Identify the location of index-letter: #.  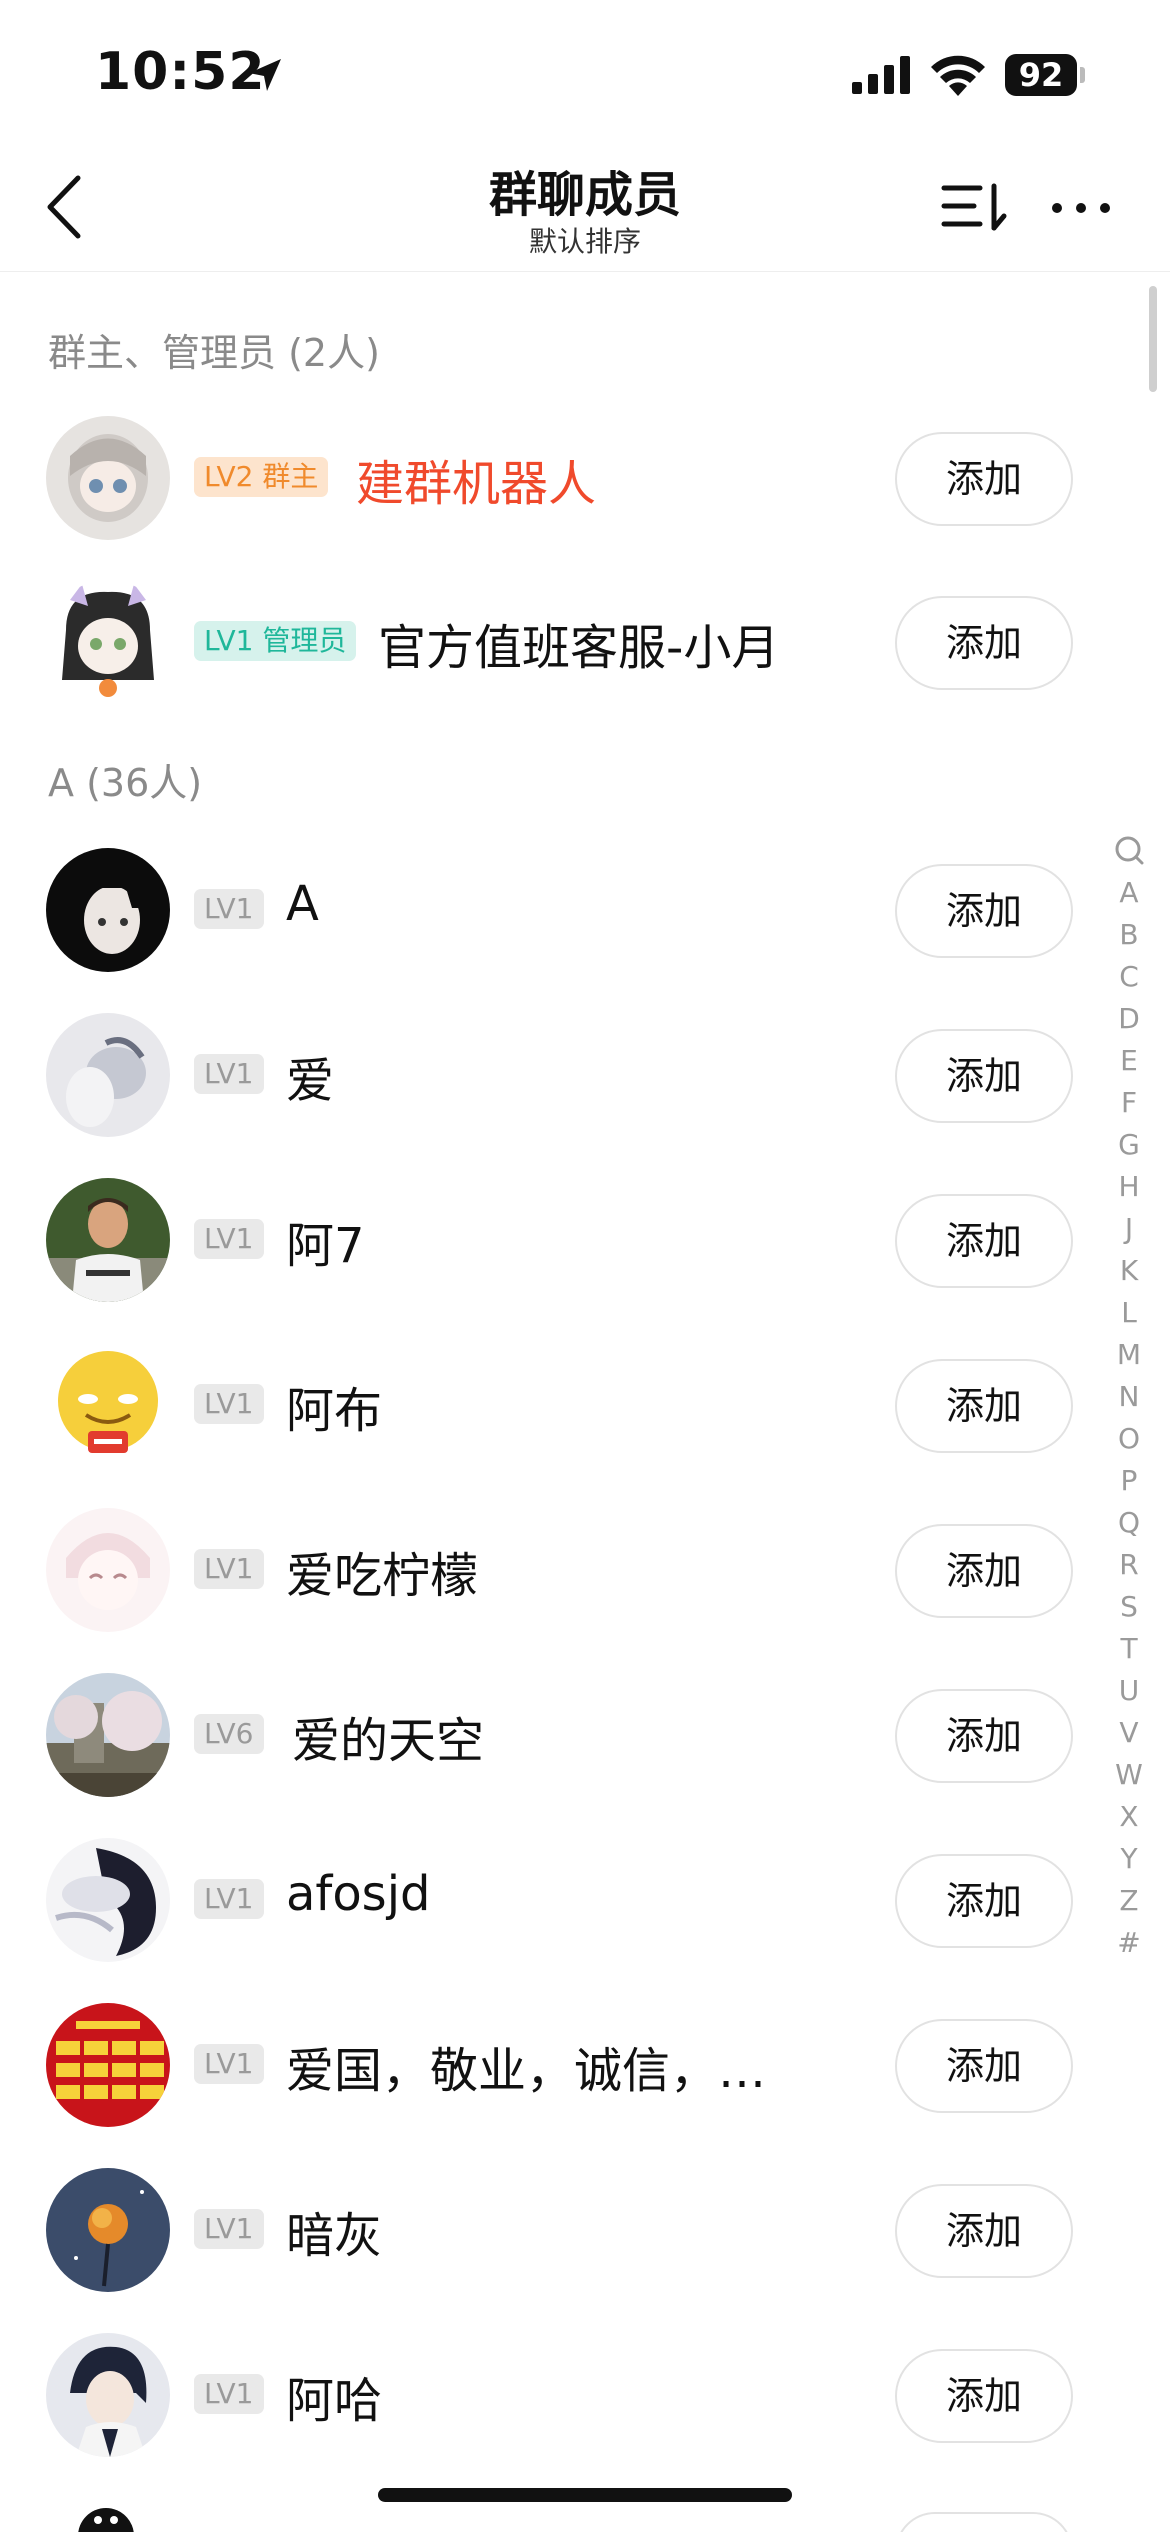
(1129, 1943).